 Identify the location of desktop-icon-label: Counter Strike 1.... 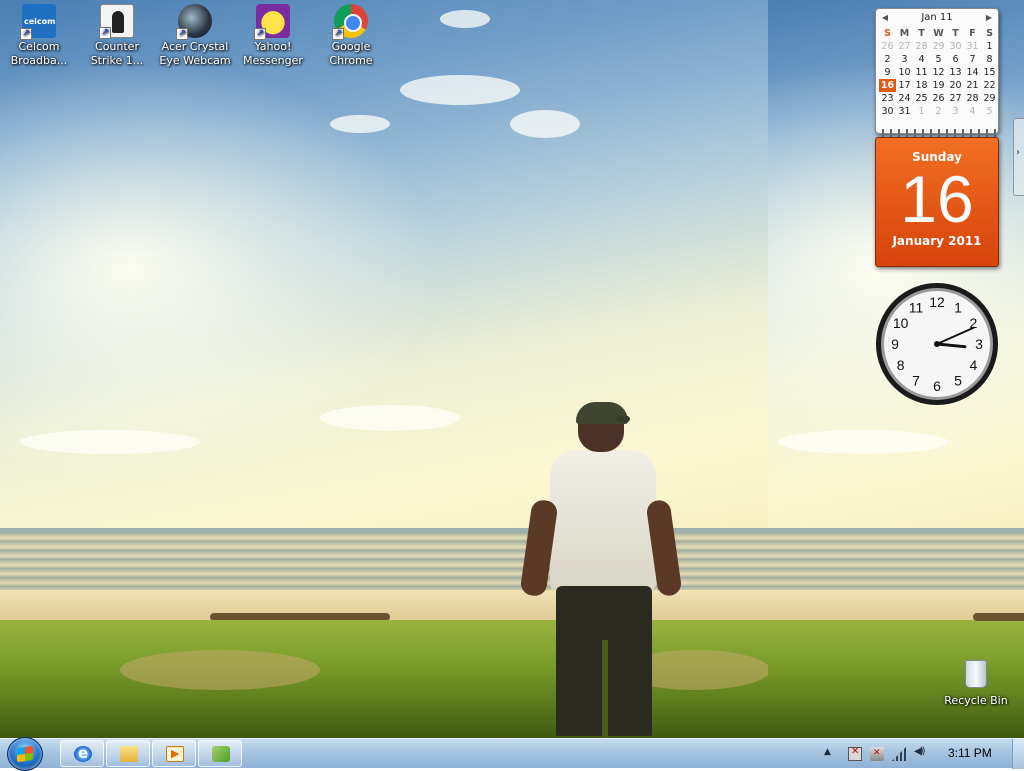
(117, 53).